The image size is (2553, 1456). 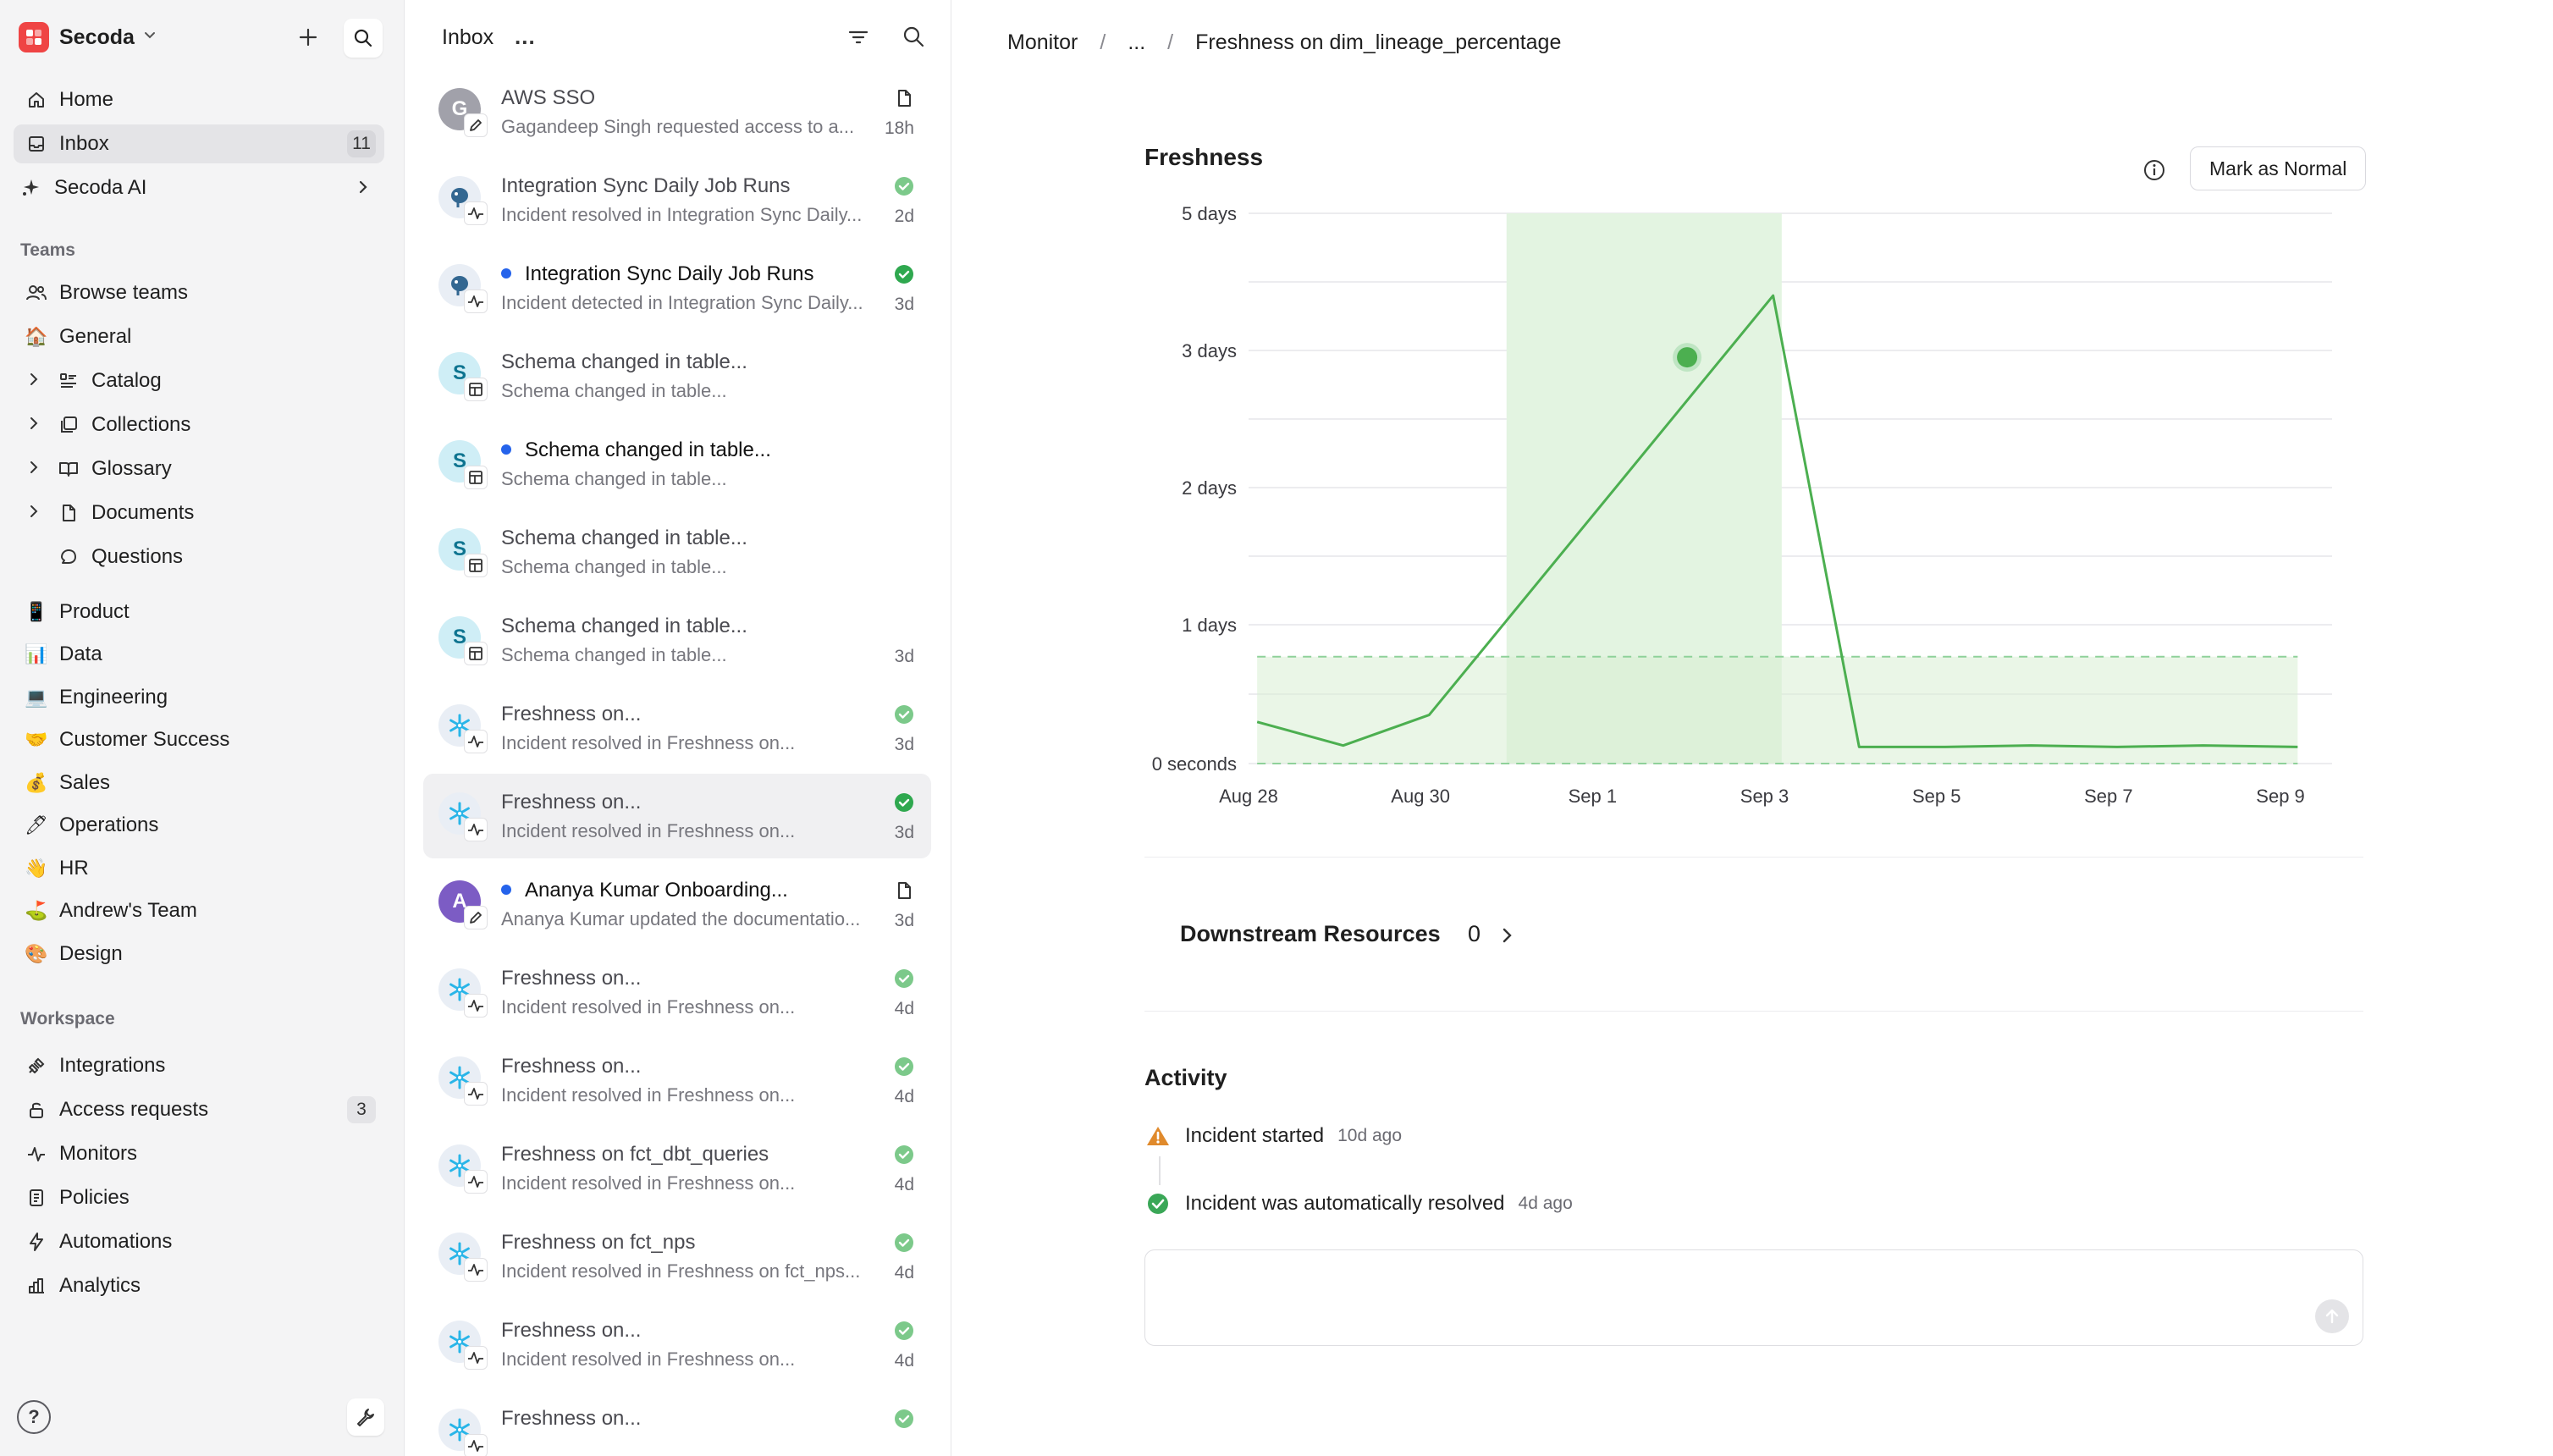 I want to click on help-button: ?, so click(x=34, y=1417).